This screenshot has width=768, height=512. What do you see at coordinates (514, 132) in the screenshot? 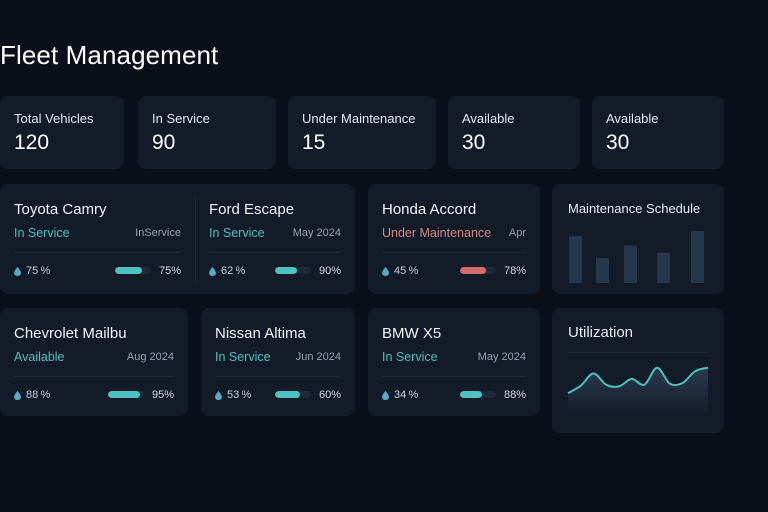
I see `stat-card-available: Available 30` at bounding box center [514, 132].